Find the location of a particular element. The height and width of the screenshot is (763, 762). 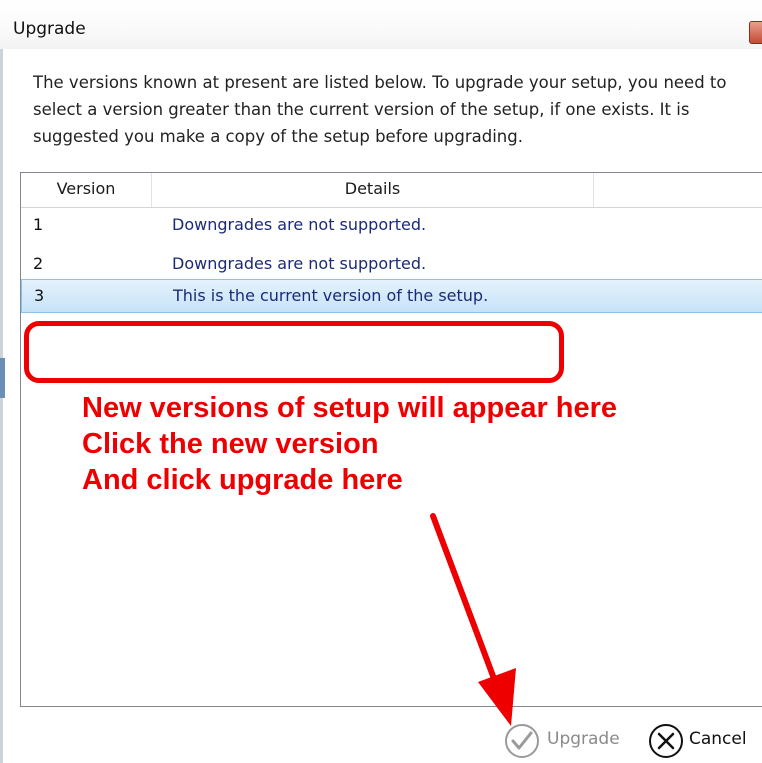

x-circle-icon is located at coordinates (666, 741).